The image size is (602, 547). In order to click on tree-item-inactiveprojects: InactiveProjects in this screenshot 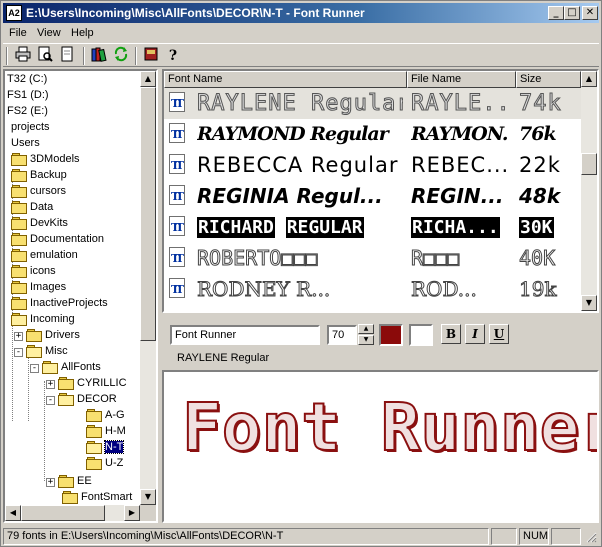, I will do `click(59, 303)`.